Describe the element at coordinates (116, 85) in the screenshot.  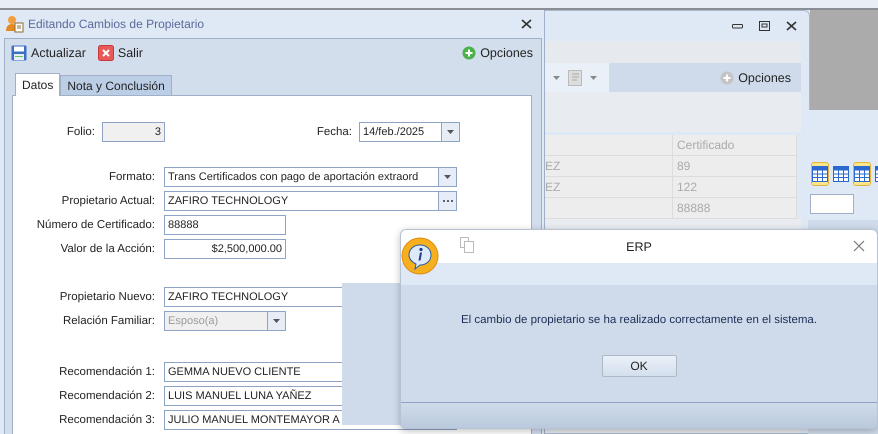
I see `tab: Nota y Conclusión` at that location.